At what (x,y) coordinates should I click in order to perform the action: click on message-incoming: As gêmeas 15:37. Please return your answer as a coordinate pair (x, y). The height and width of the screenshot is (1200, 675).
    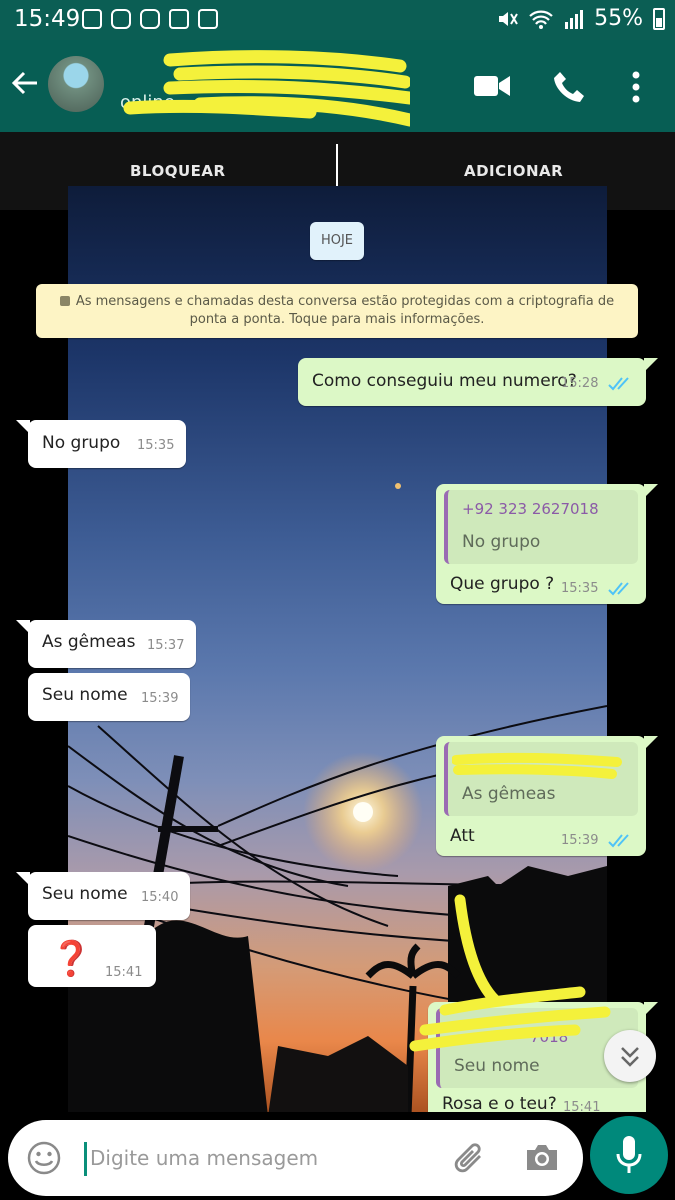
    Looking at the image, I should click on (112, 644).